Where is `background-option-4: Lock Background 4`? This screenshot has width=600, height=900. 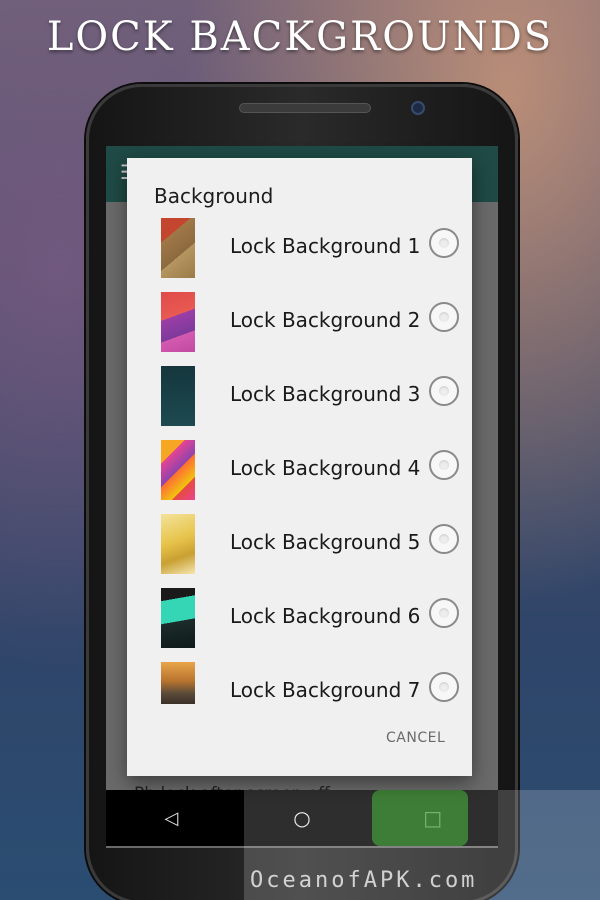 background-option-4: Lock Background 4 is located at coordinates (299, 472).